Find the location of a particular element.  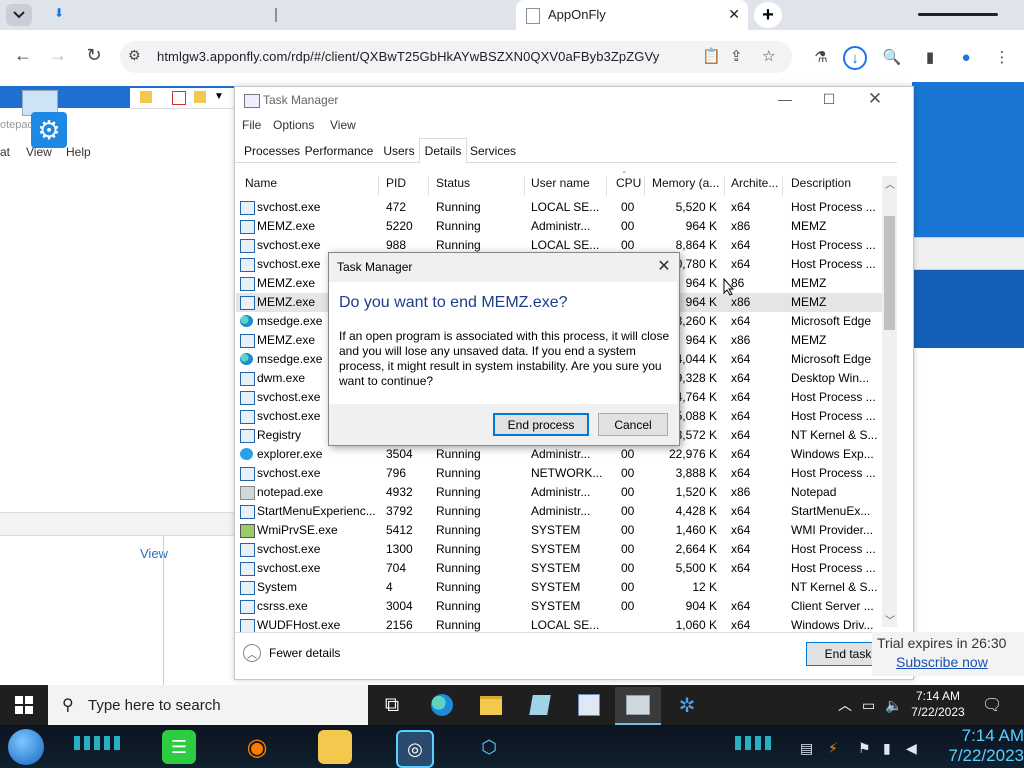

search-icon: 🔍 is located at coordinates (892, 57).